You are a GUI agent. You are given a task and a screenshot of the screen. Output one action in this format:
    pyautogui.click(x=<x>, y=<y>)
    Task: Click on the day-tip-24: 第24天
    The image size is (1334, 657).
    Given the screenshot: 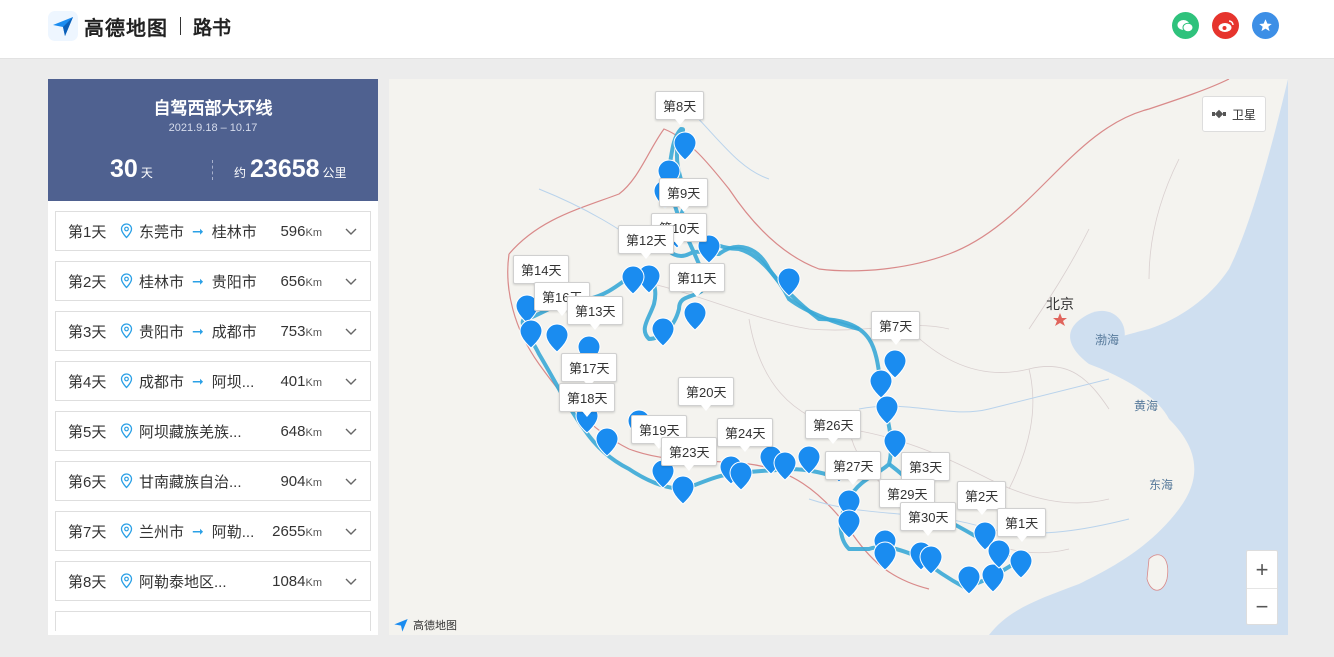 What is the action you would take?
    pyautogui.click(x=745, y=435)
    